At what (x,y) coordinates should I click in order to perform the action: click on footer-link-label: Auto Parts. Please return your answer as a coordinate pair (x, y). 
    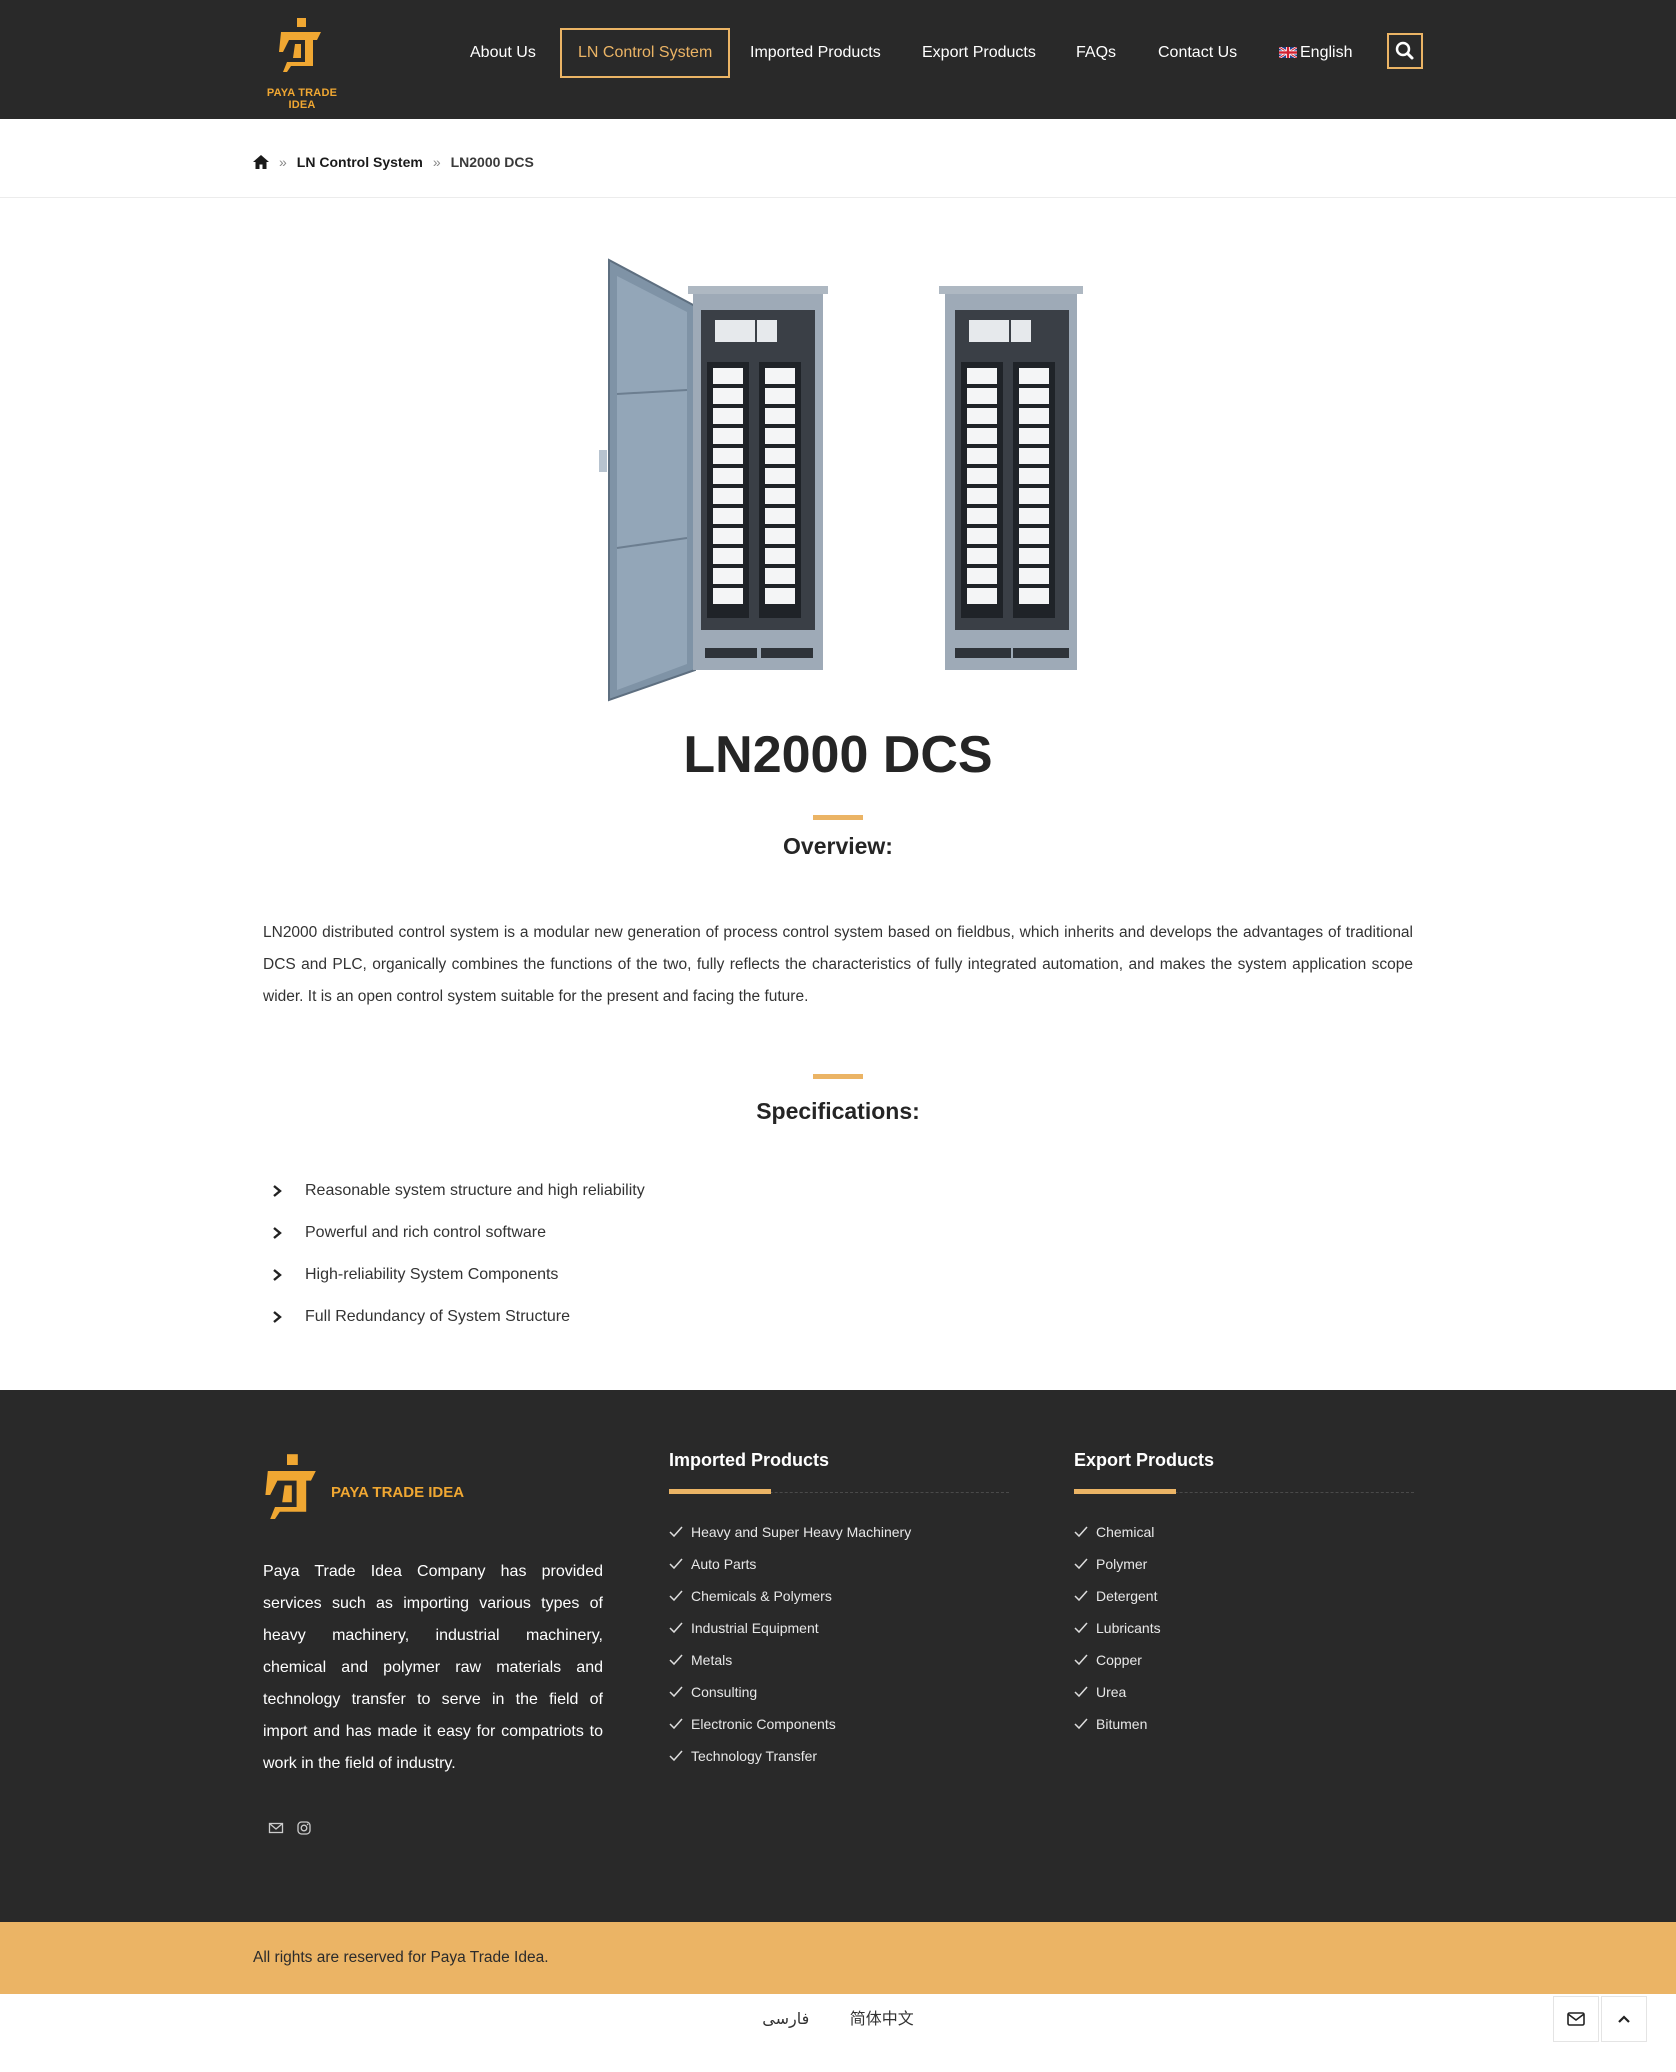
    Looking at the image, I should click on (724, 1564).